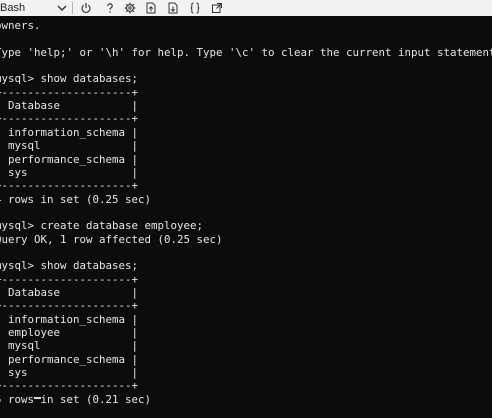 Image resolution: width=492 pixels, height=418 pixels. Describe the element at coordinates (86, 8) in the screenshot. I see `power-icon` at that location.